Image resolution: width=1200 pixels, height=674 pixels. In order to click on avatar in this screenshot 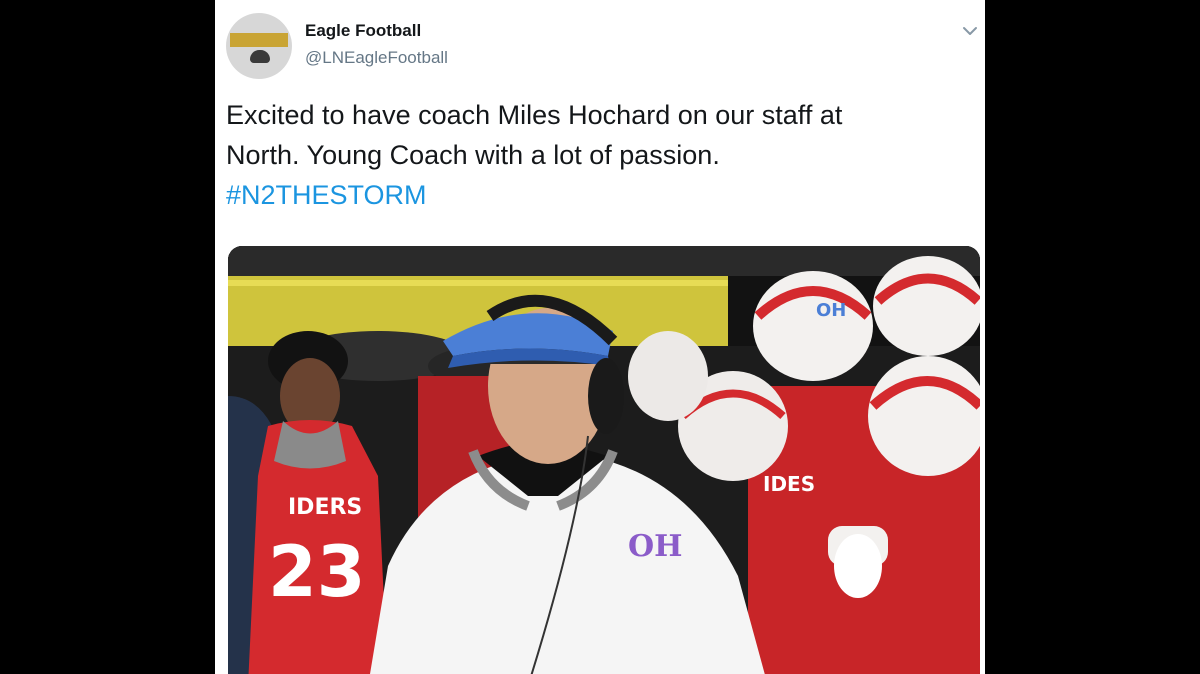, I will do `click(259, 46)`.